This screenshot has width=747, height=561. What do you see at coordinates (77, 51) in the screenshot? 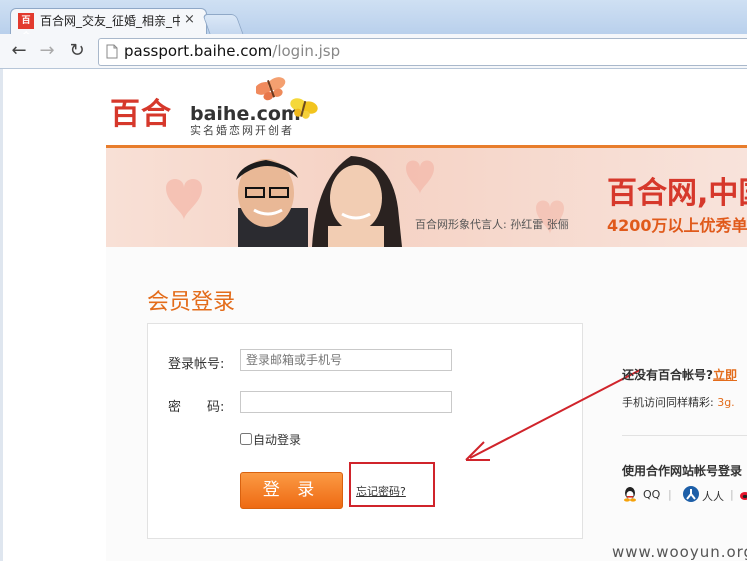
I see `reload-icon: ↻` at bounding box center [77, 51].